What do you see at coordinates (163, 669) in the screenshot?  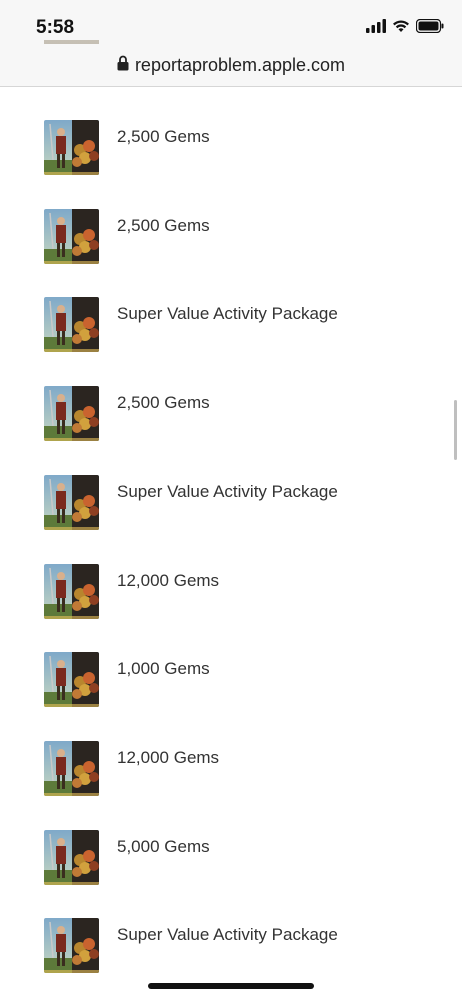 I see `purchase-title: 1,000 Gems` at bounding box center [163, 669].